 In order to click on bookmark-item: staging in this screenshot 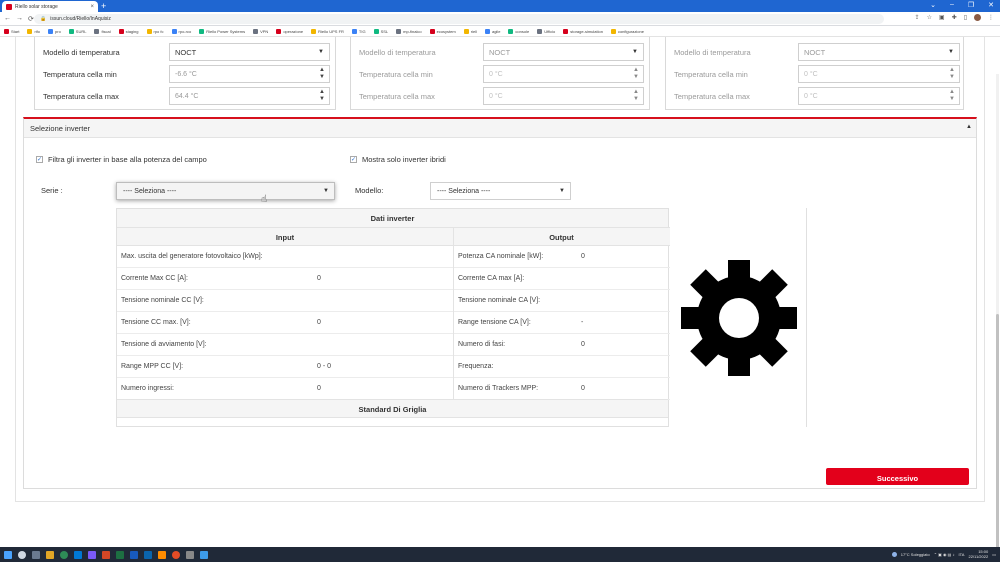, I will do `click(128, 31)`.